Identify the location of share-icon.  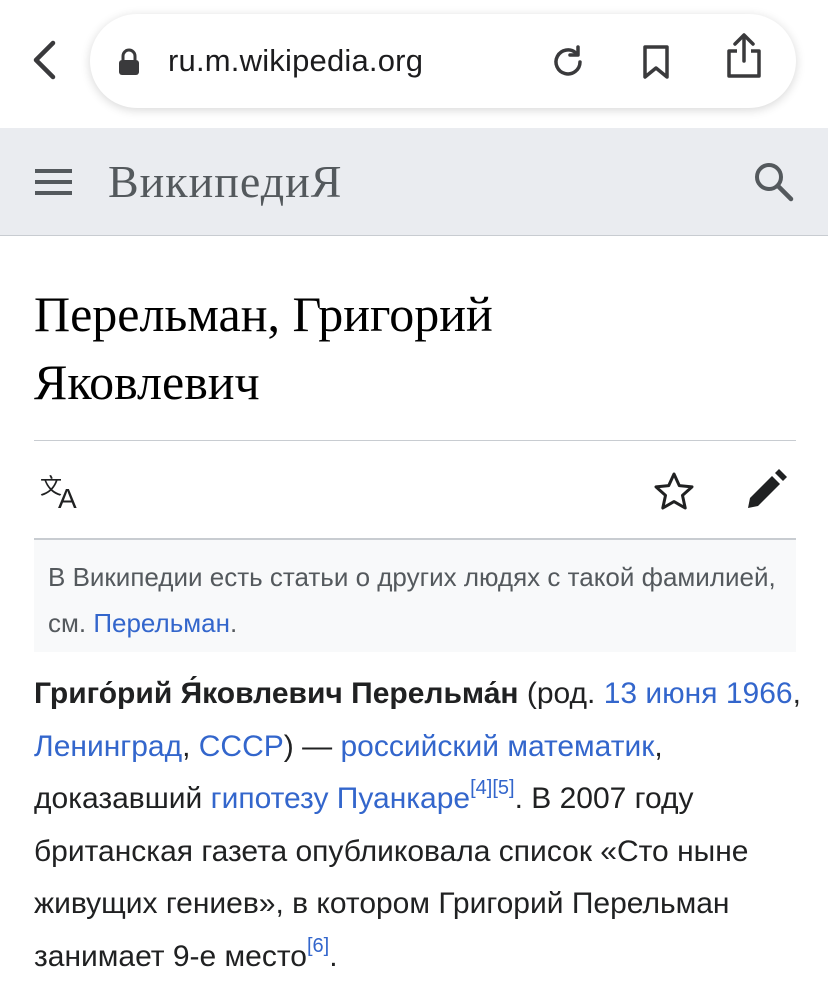
(744, 55).